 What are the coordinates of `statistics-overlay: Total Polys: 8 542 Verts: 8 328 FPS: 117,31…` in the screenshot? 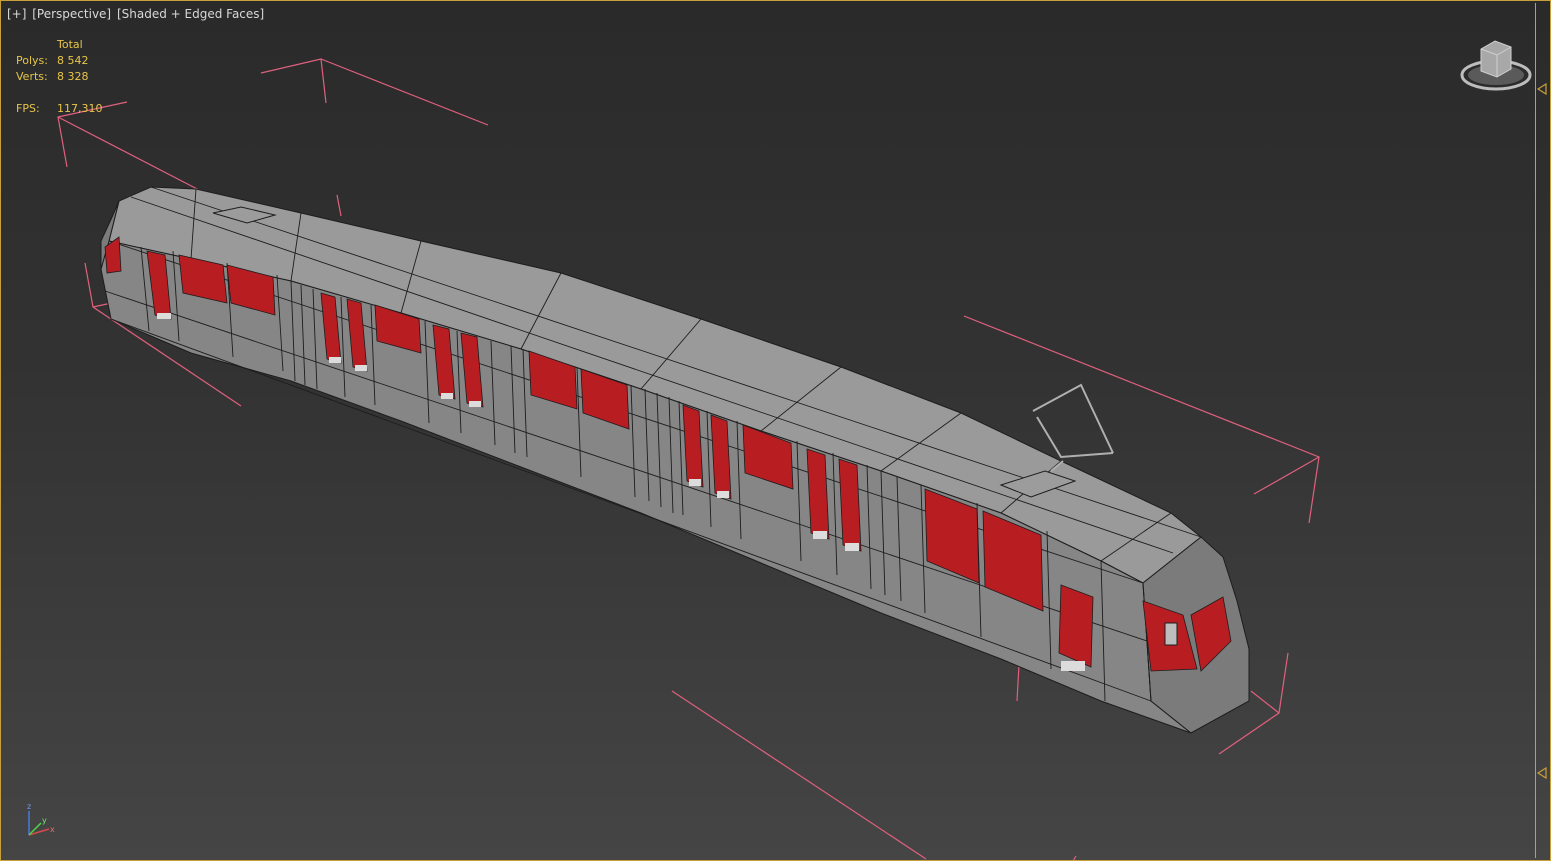 It's located at (59, 77).